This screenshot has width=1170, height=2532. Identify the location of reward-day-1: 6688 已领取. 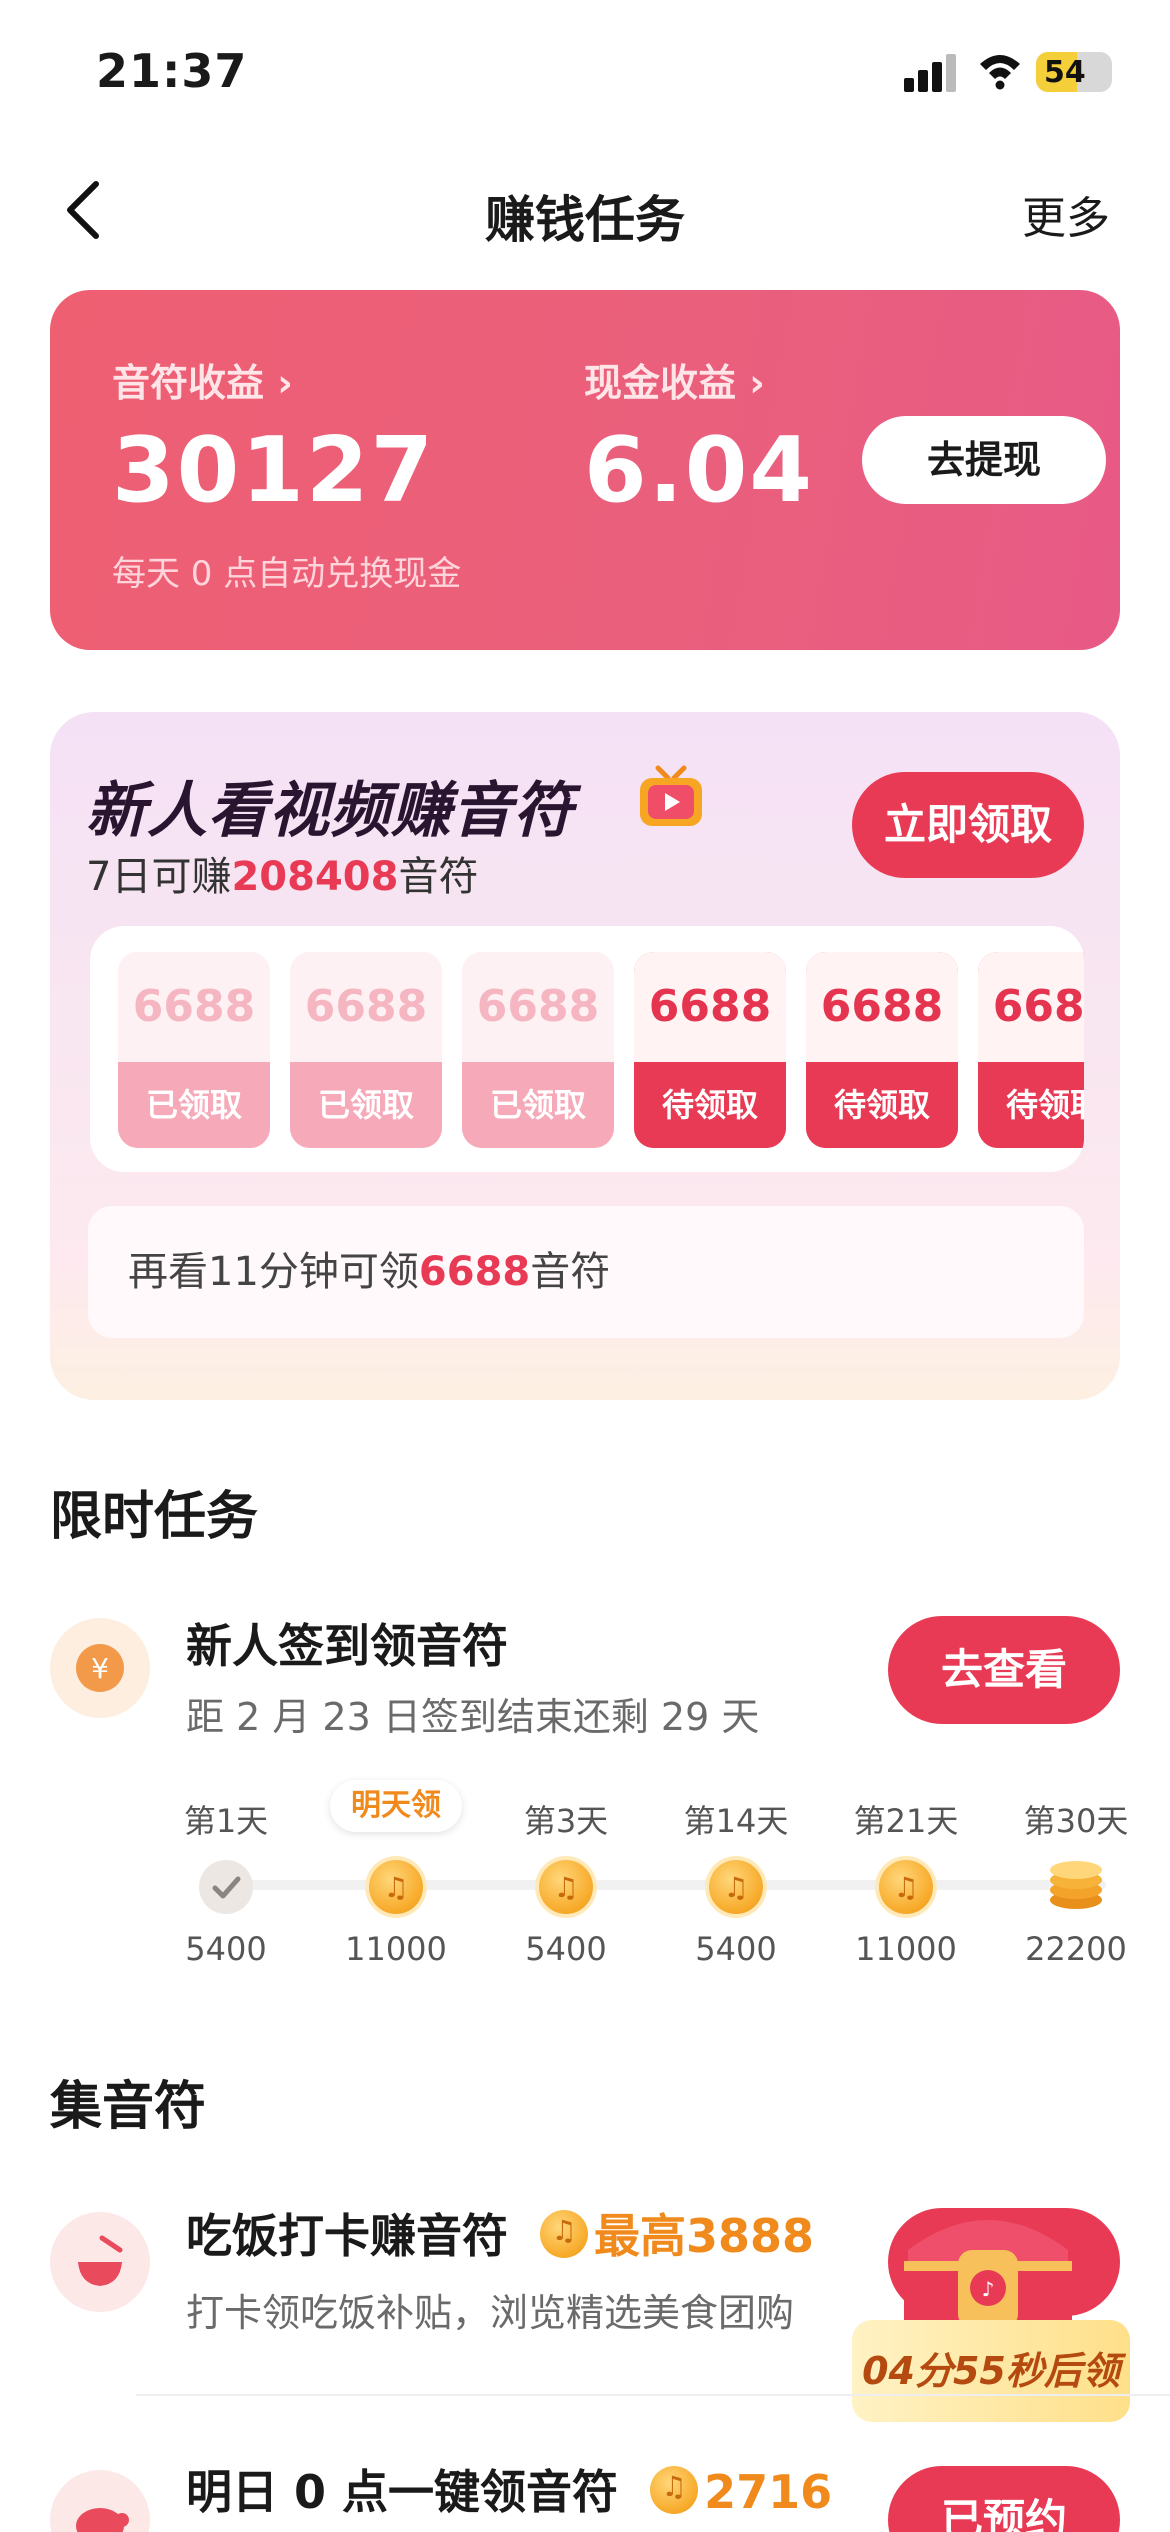
(194, 1050).